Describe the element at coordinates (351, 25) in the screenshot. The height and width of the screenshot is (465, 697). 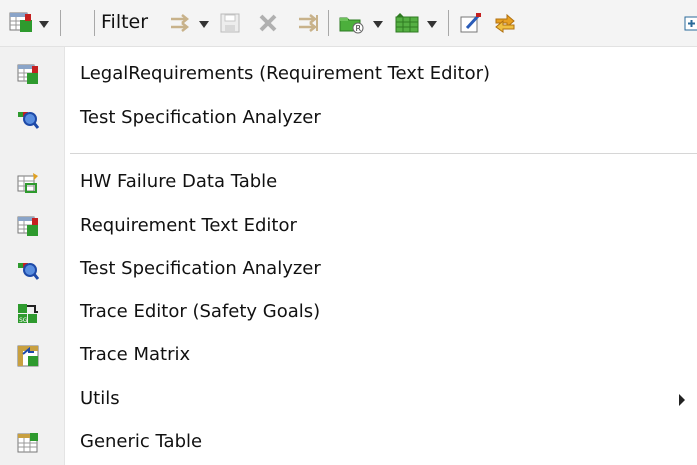
I see `folder-icon: R` at that location.